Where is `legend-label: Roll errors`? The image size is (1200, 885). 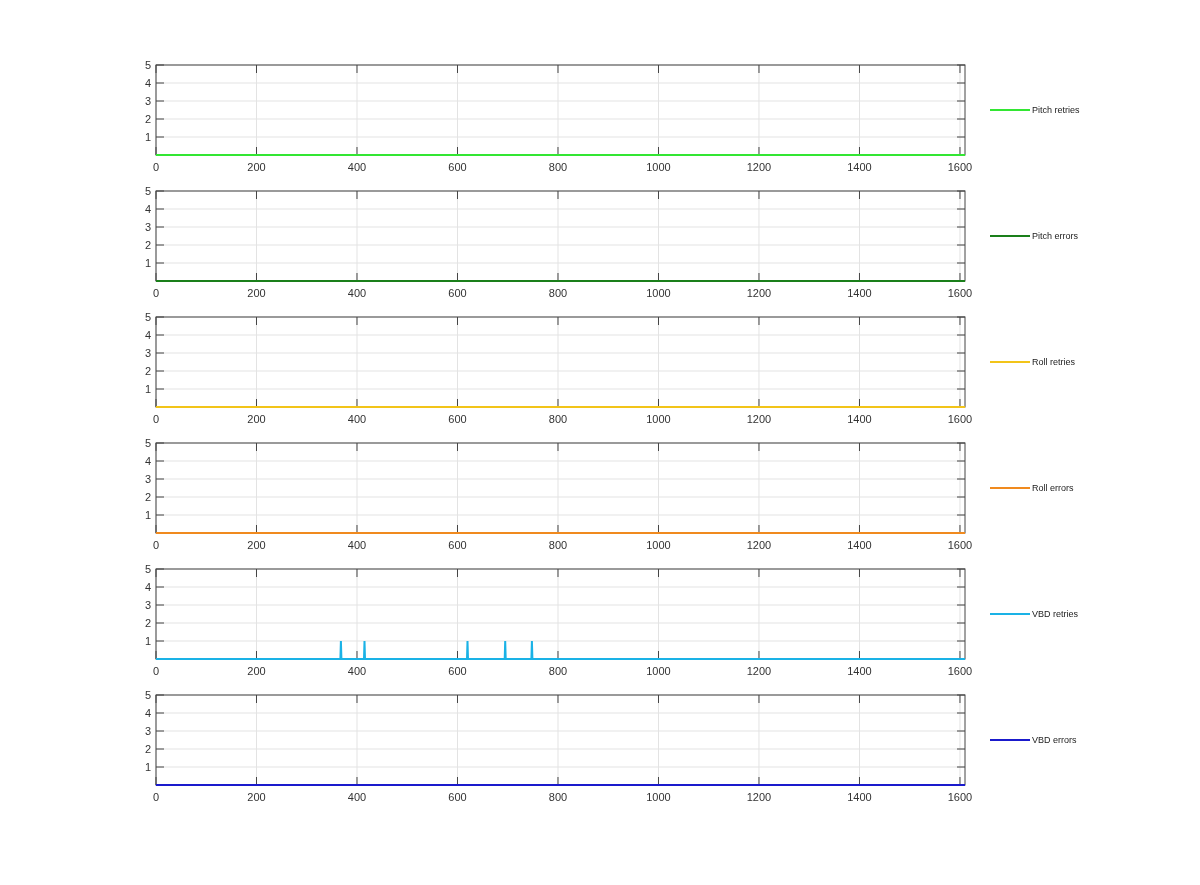
legend-label: Roll errors is located at coordinates (1053, 488).